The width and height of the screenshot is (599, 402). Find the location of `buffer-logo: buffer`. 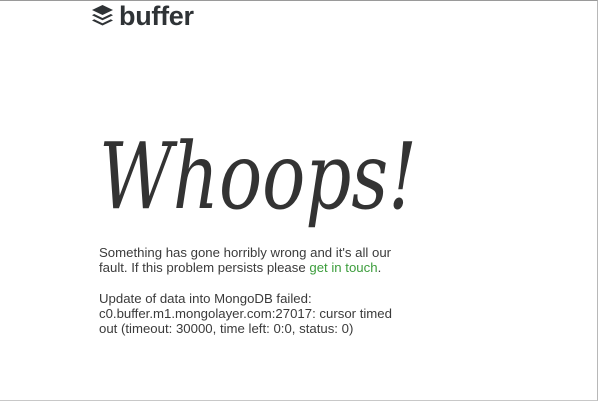

buffer-logo: buffer is located at coordinates (142, 16).